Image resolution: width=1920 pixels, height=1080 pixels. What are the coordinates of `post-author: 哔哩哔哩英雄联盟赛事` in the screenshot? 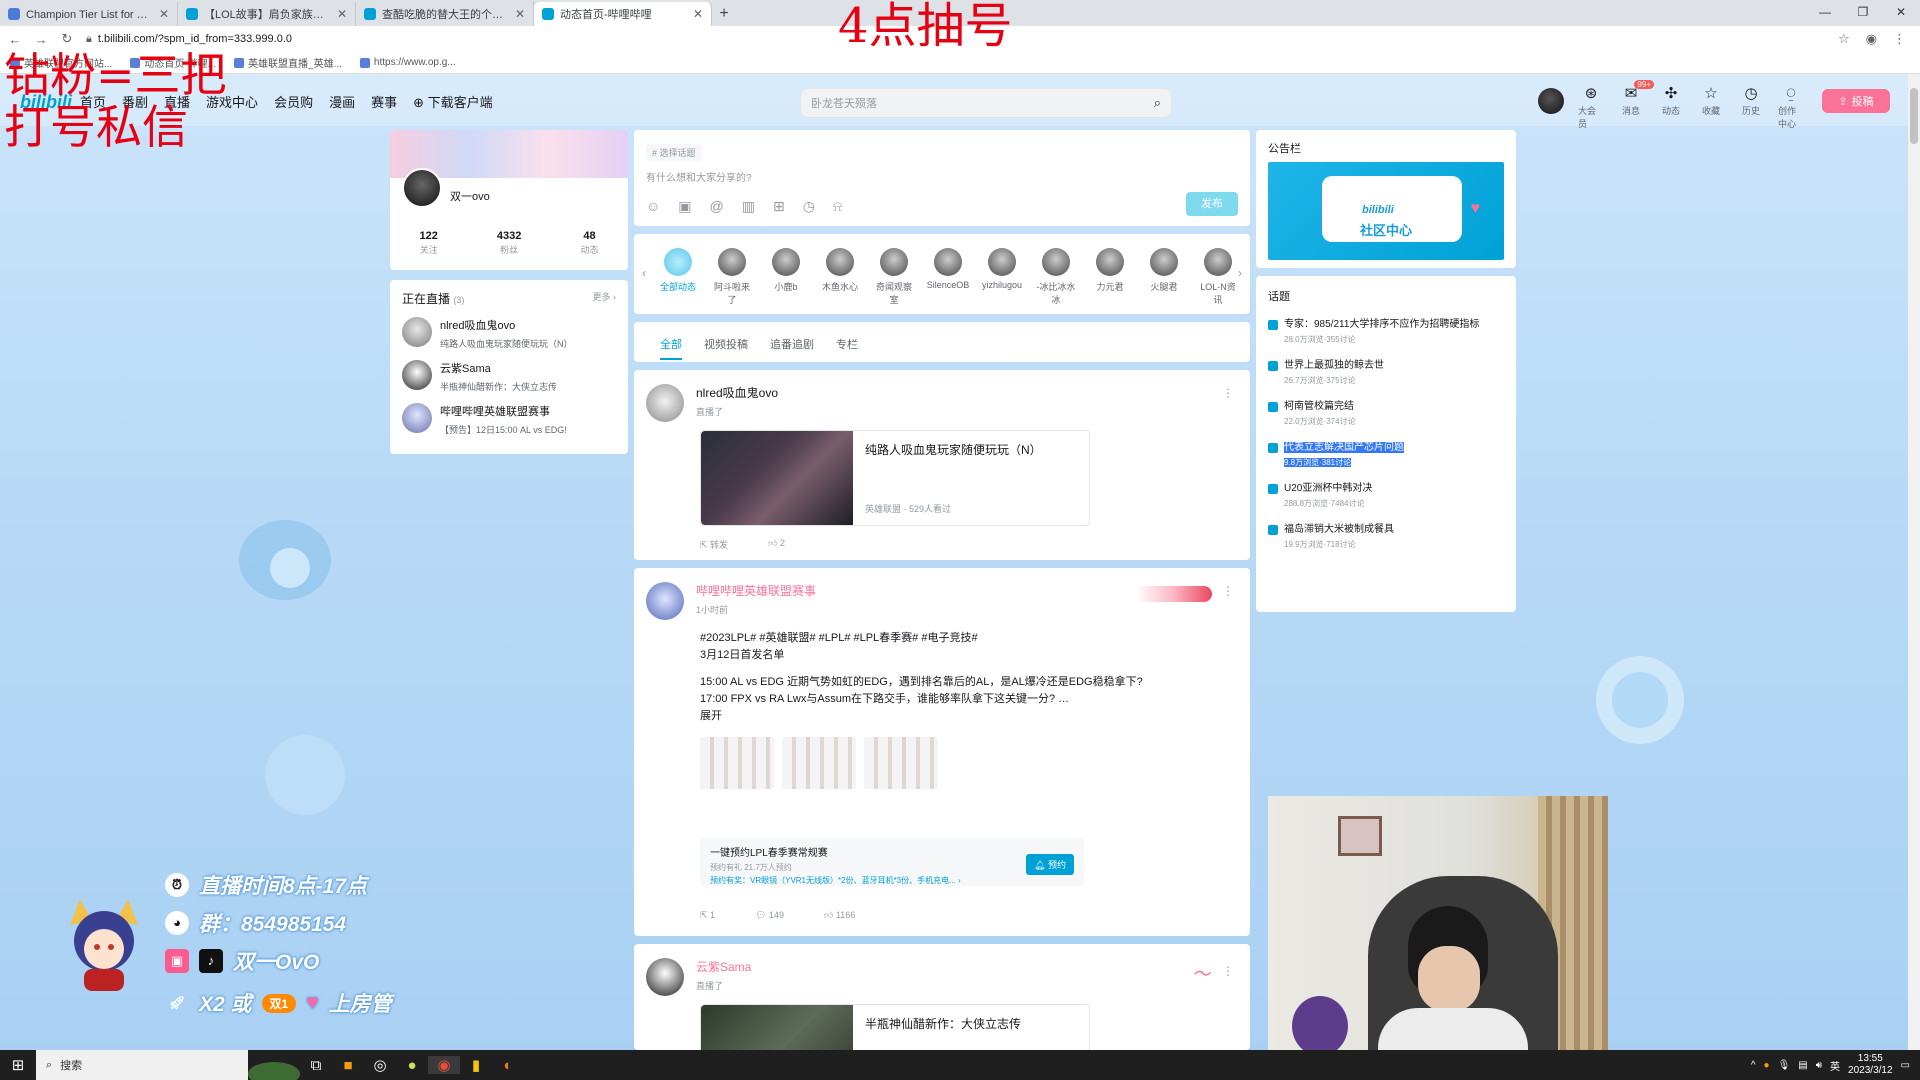 It's located at (756, 590).